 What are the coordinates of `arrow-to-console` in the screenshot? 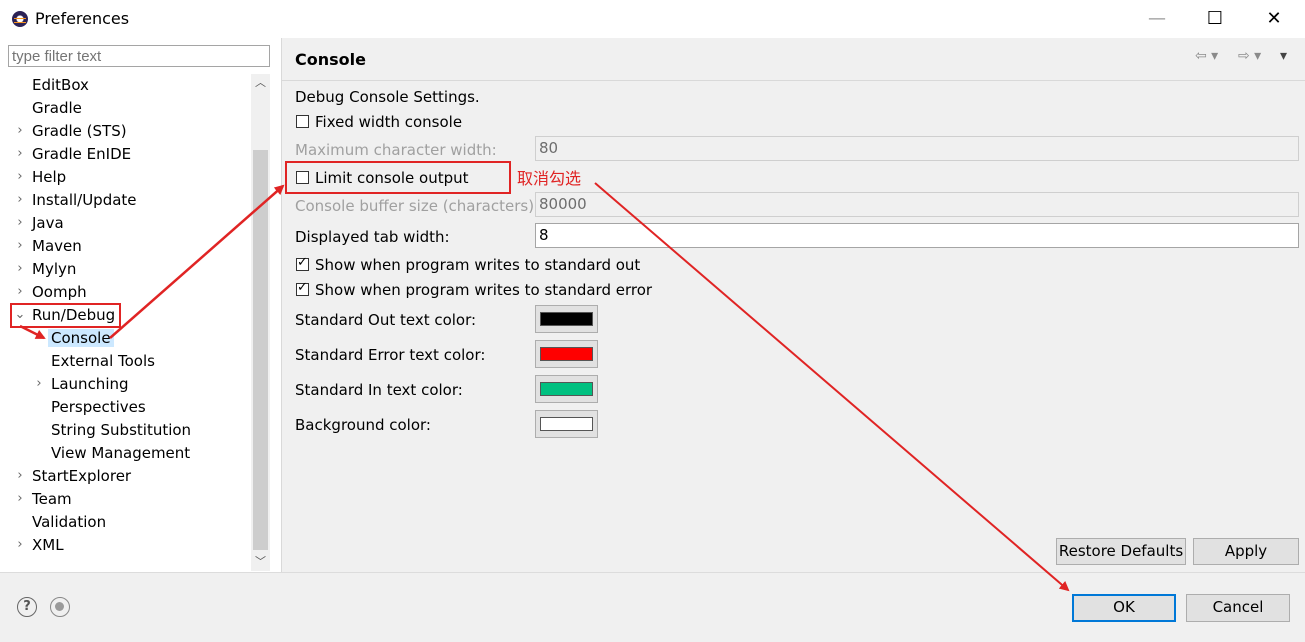 It's located at (32, 332).